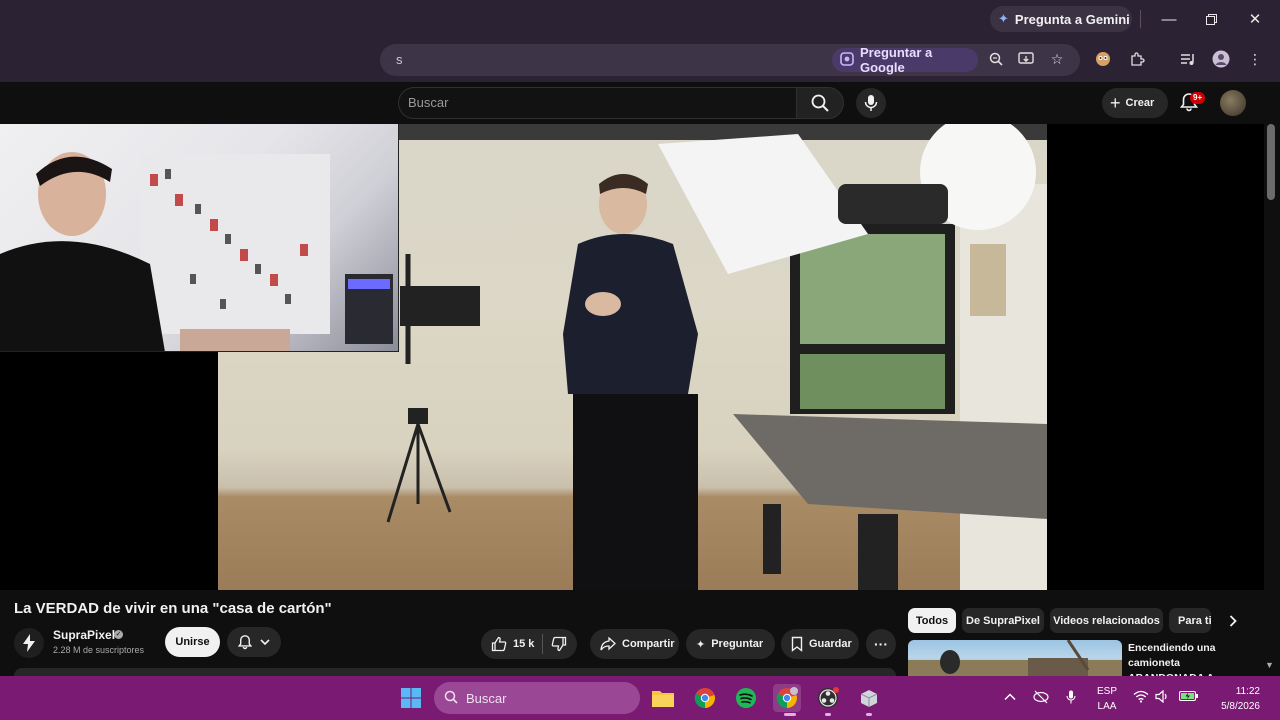 The width and height of the screenshot is (1280, 720). What do you see at coordinates (663, 698) in the screenshot?
I see `file-explorer-icon` at bounding box center [663, 698].